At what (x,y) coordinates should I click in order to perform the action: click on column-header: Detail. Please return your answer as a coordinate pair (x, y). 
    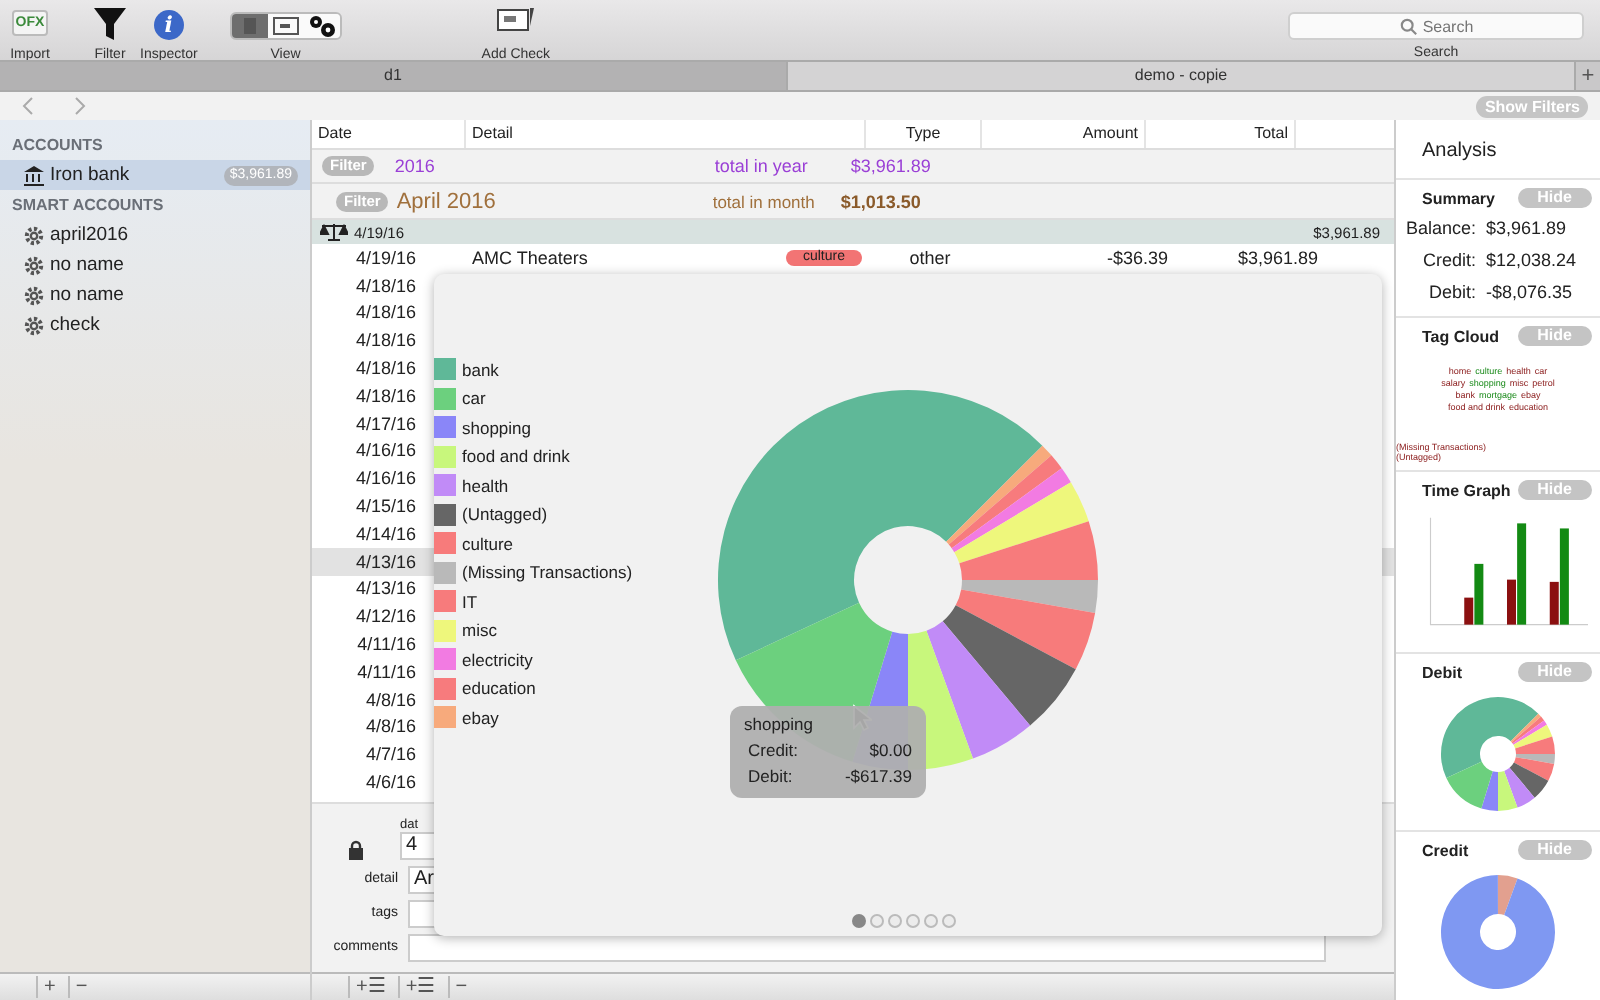
    Looking at the image, I should click on (666, 134).